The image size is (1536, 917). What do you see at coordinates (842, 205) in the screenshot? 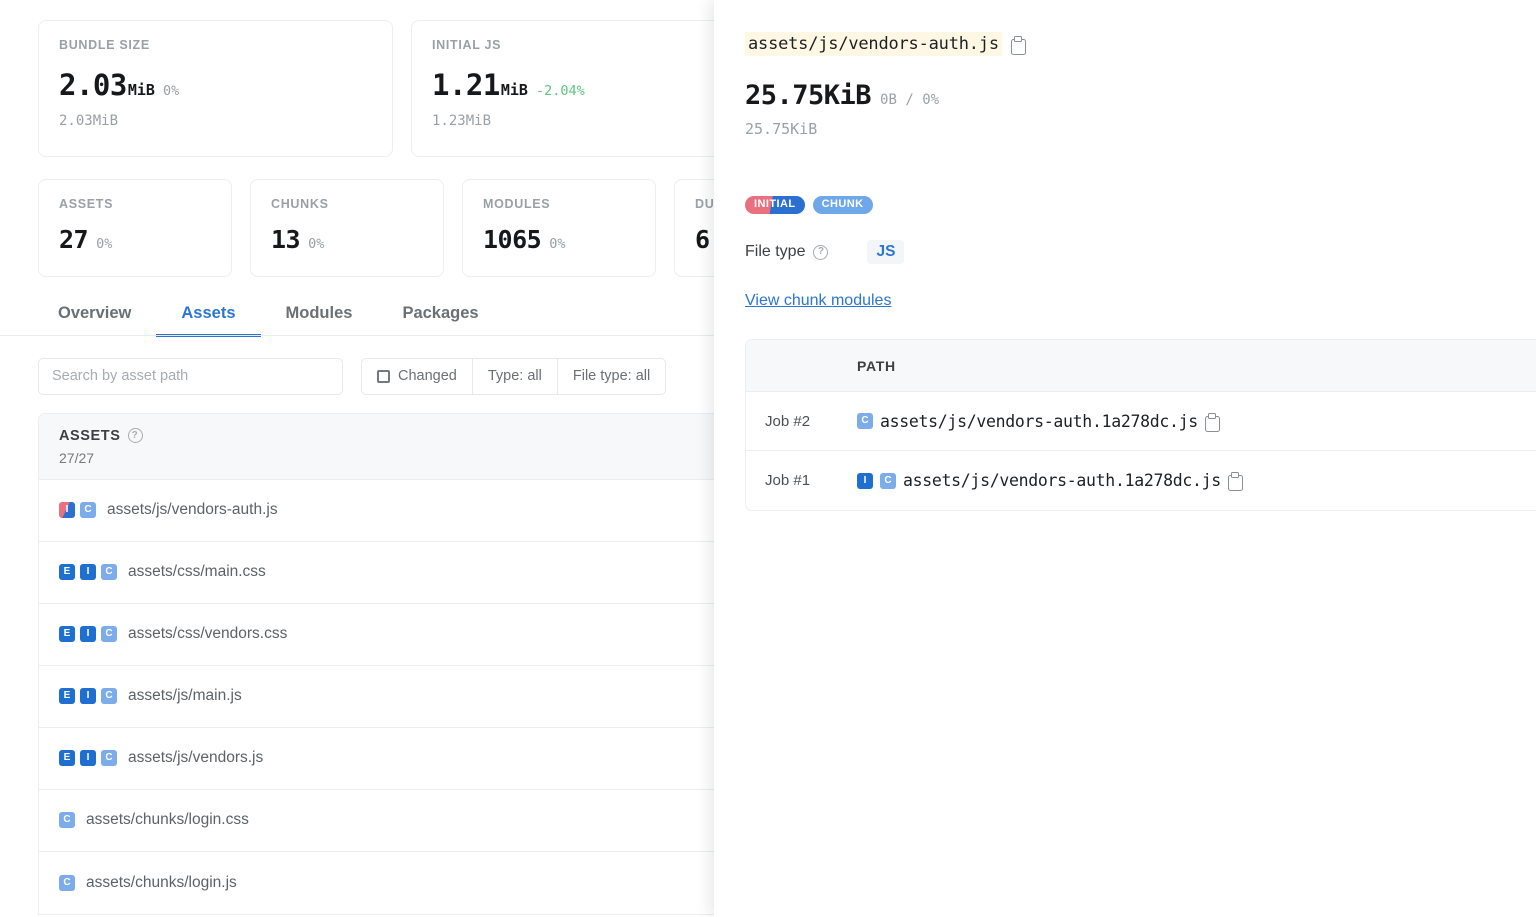
I see `status-badge-chunk: CHUNK` at bounding box center [842, 205].